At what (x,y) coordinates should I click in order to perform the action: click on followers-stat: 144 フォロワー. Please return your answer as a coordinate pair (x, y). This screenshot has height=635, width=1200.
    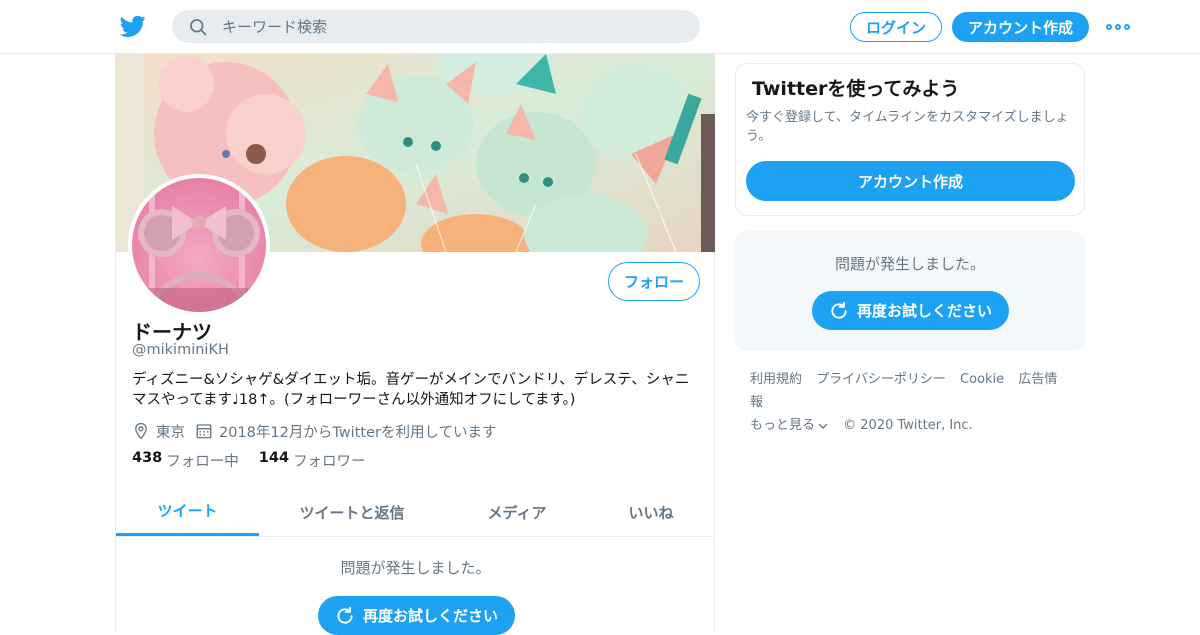
    Looking at the image, I should click on (312, 460).